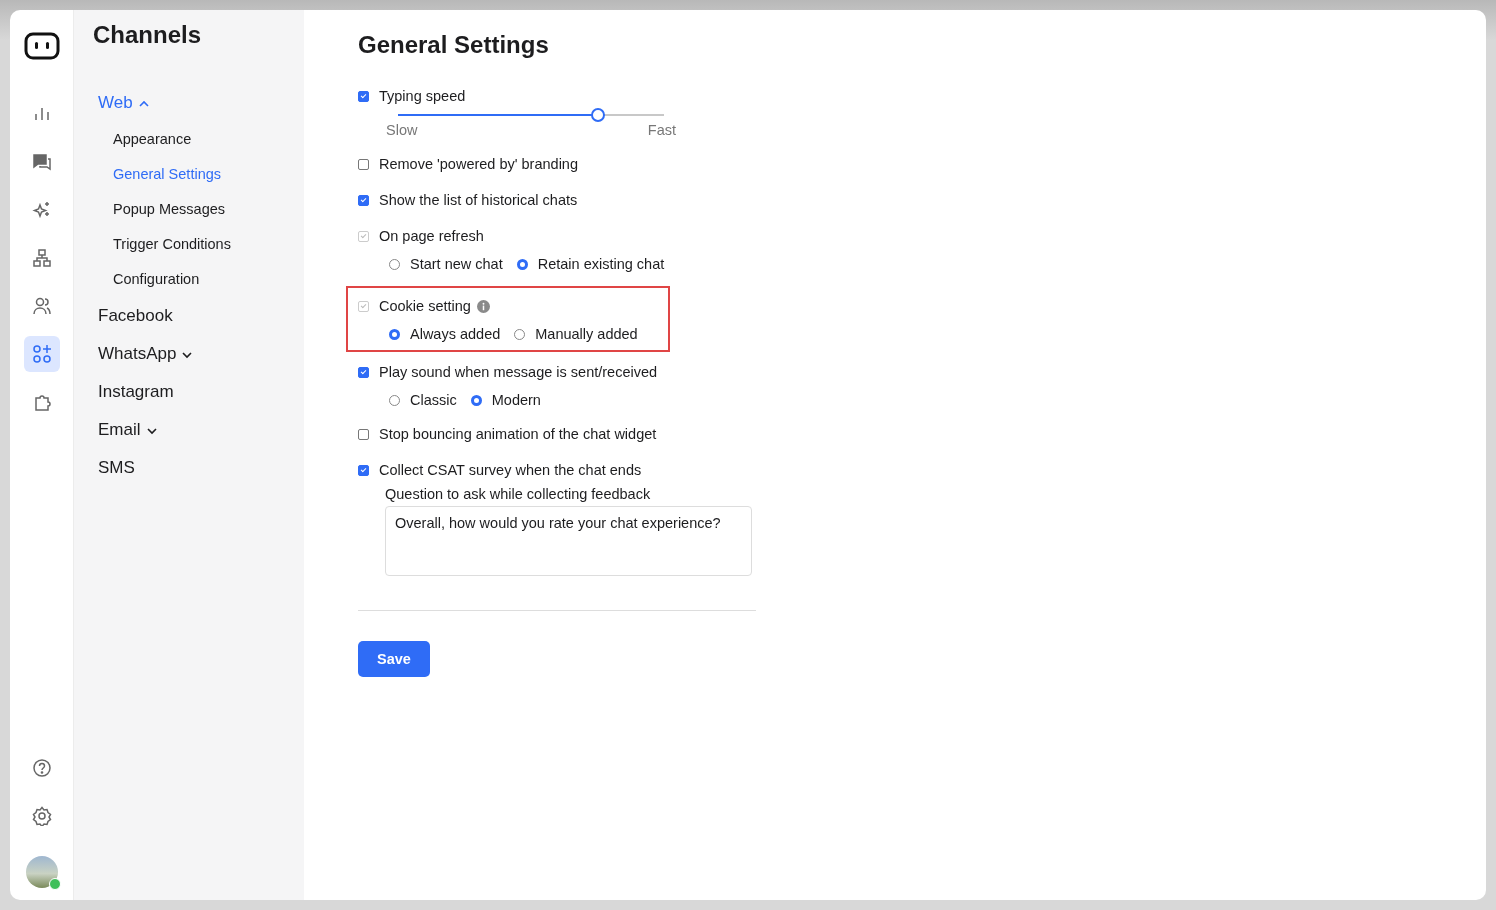  Describe the element at coordinates (455, 334) in the screenshot. I see `option-label: Always added` at that location.